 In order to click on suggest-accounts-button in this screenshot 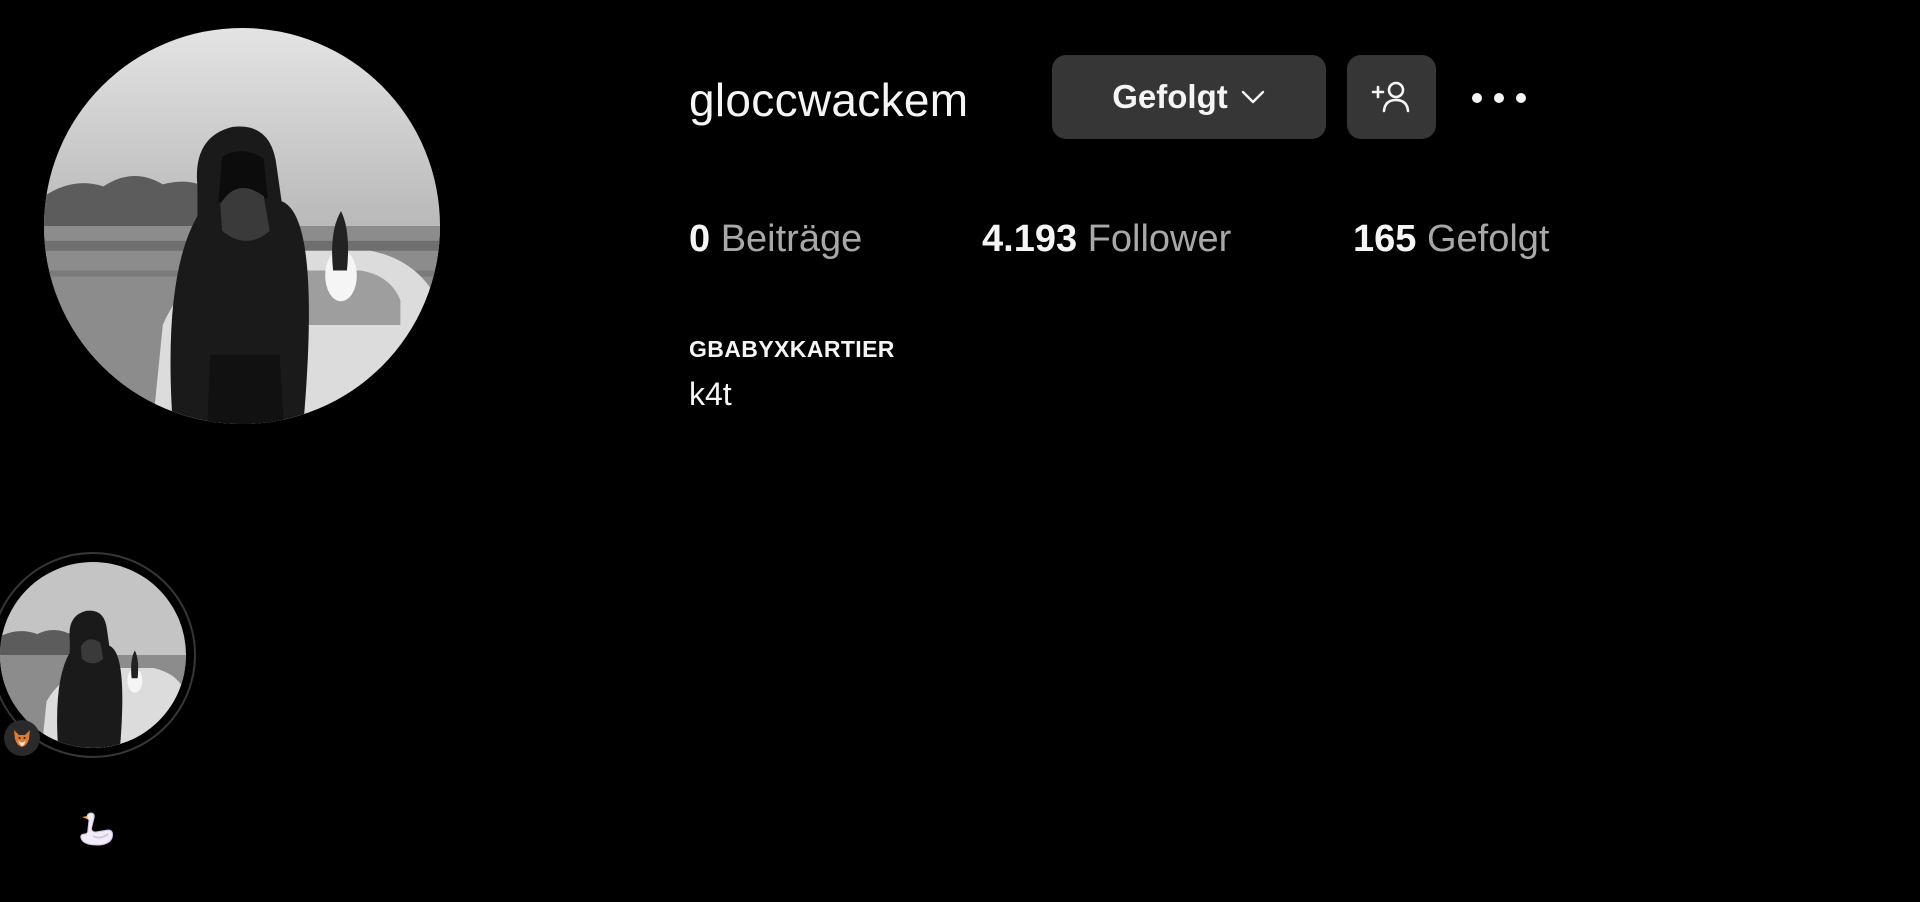, I will do `click(1391, 97)`.